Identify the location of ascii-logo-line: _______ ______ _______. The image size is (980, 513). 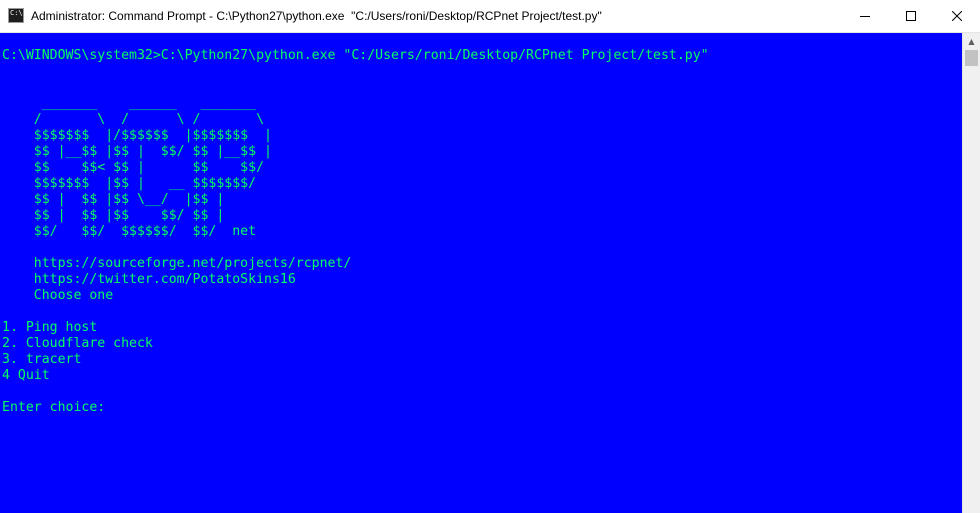
(129, 103).